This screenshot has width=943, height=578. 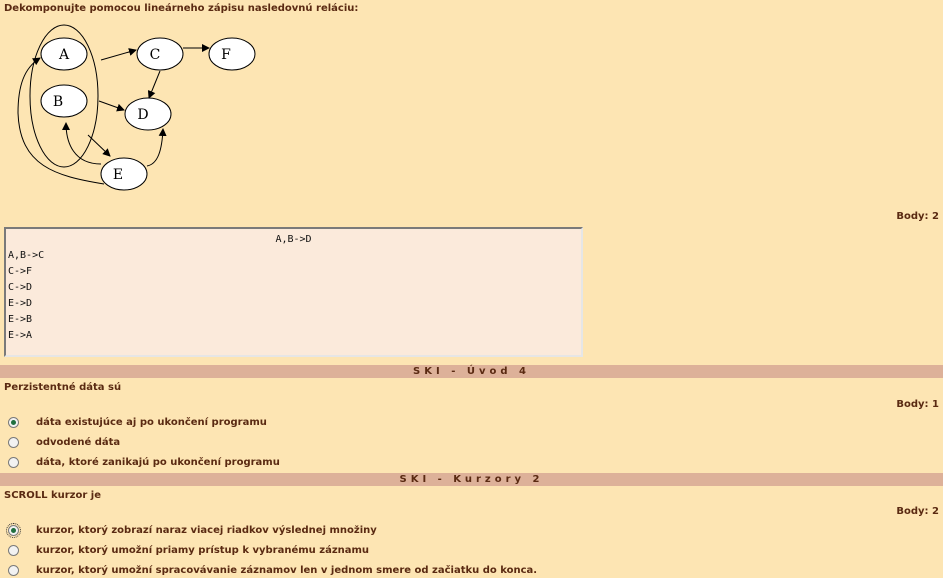 I want to click on svg-text: E, so click(x=118, y=175).